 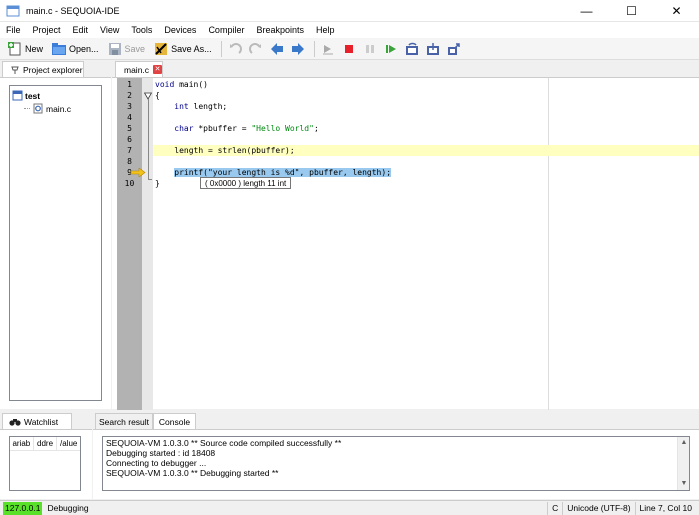 What do you see at coordinates (280, 30) in the screenshot?
I see `menu-breakpoints: Breakpoints` at bounding box center [280, 30].